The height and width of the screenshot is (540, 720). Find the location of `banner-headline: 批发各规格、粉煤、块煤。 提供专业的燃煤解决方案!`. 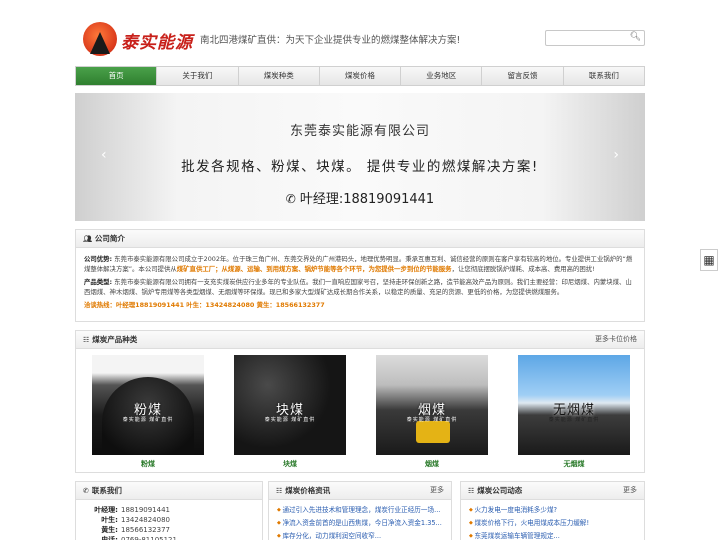

banner-headline: 批发各规格、粉煤、块煤。 提供专业的燃煤解决方案! is located at coordinates (360, 167).